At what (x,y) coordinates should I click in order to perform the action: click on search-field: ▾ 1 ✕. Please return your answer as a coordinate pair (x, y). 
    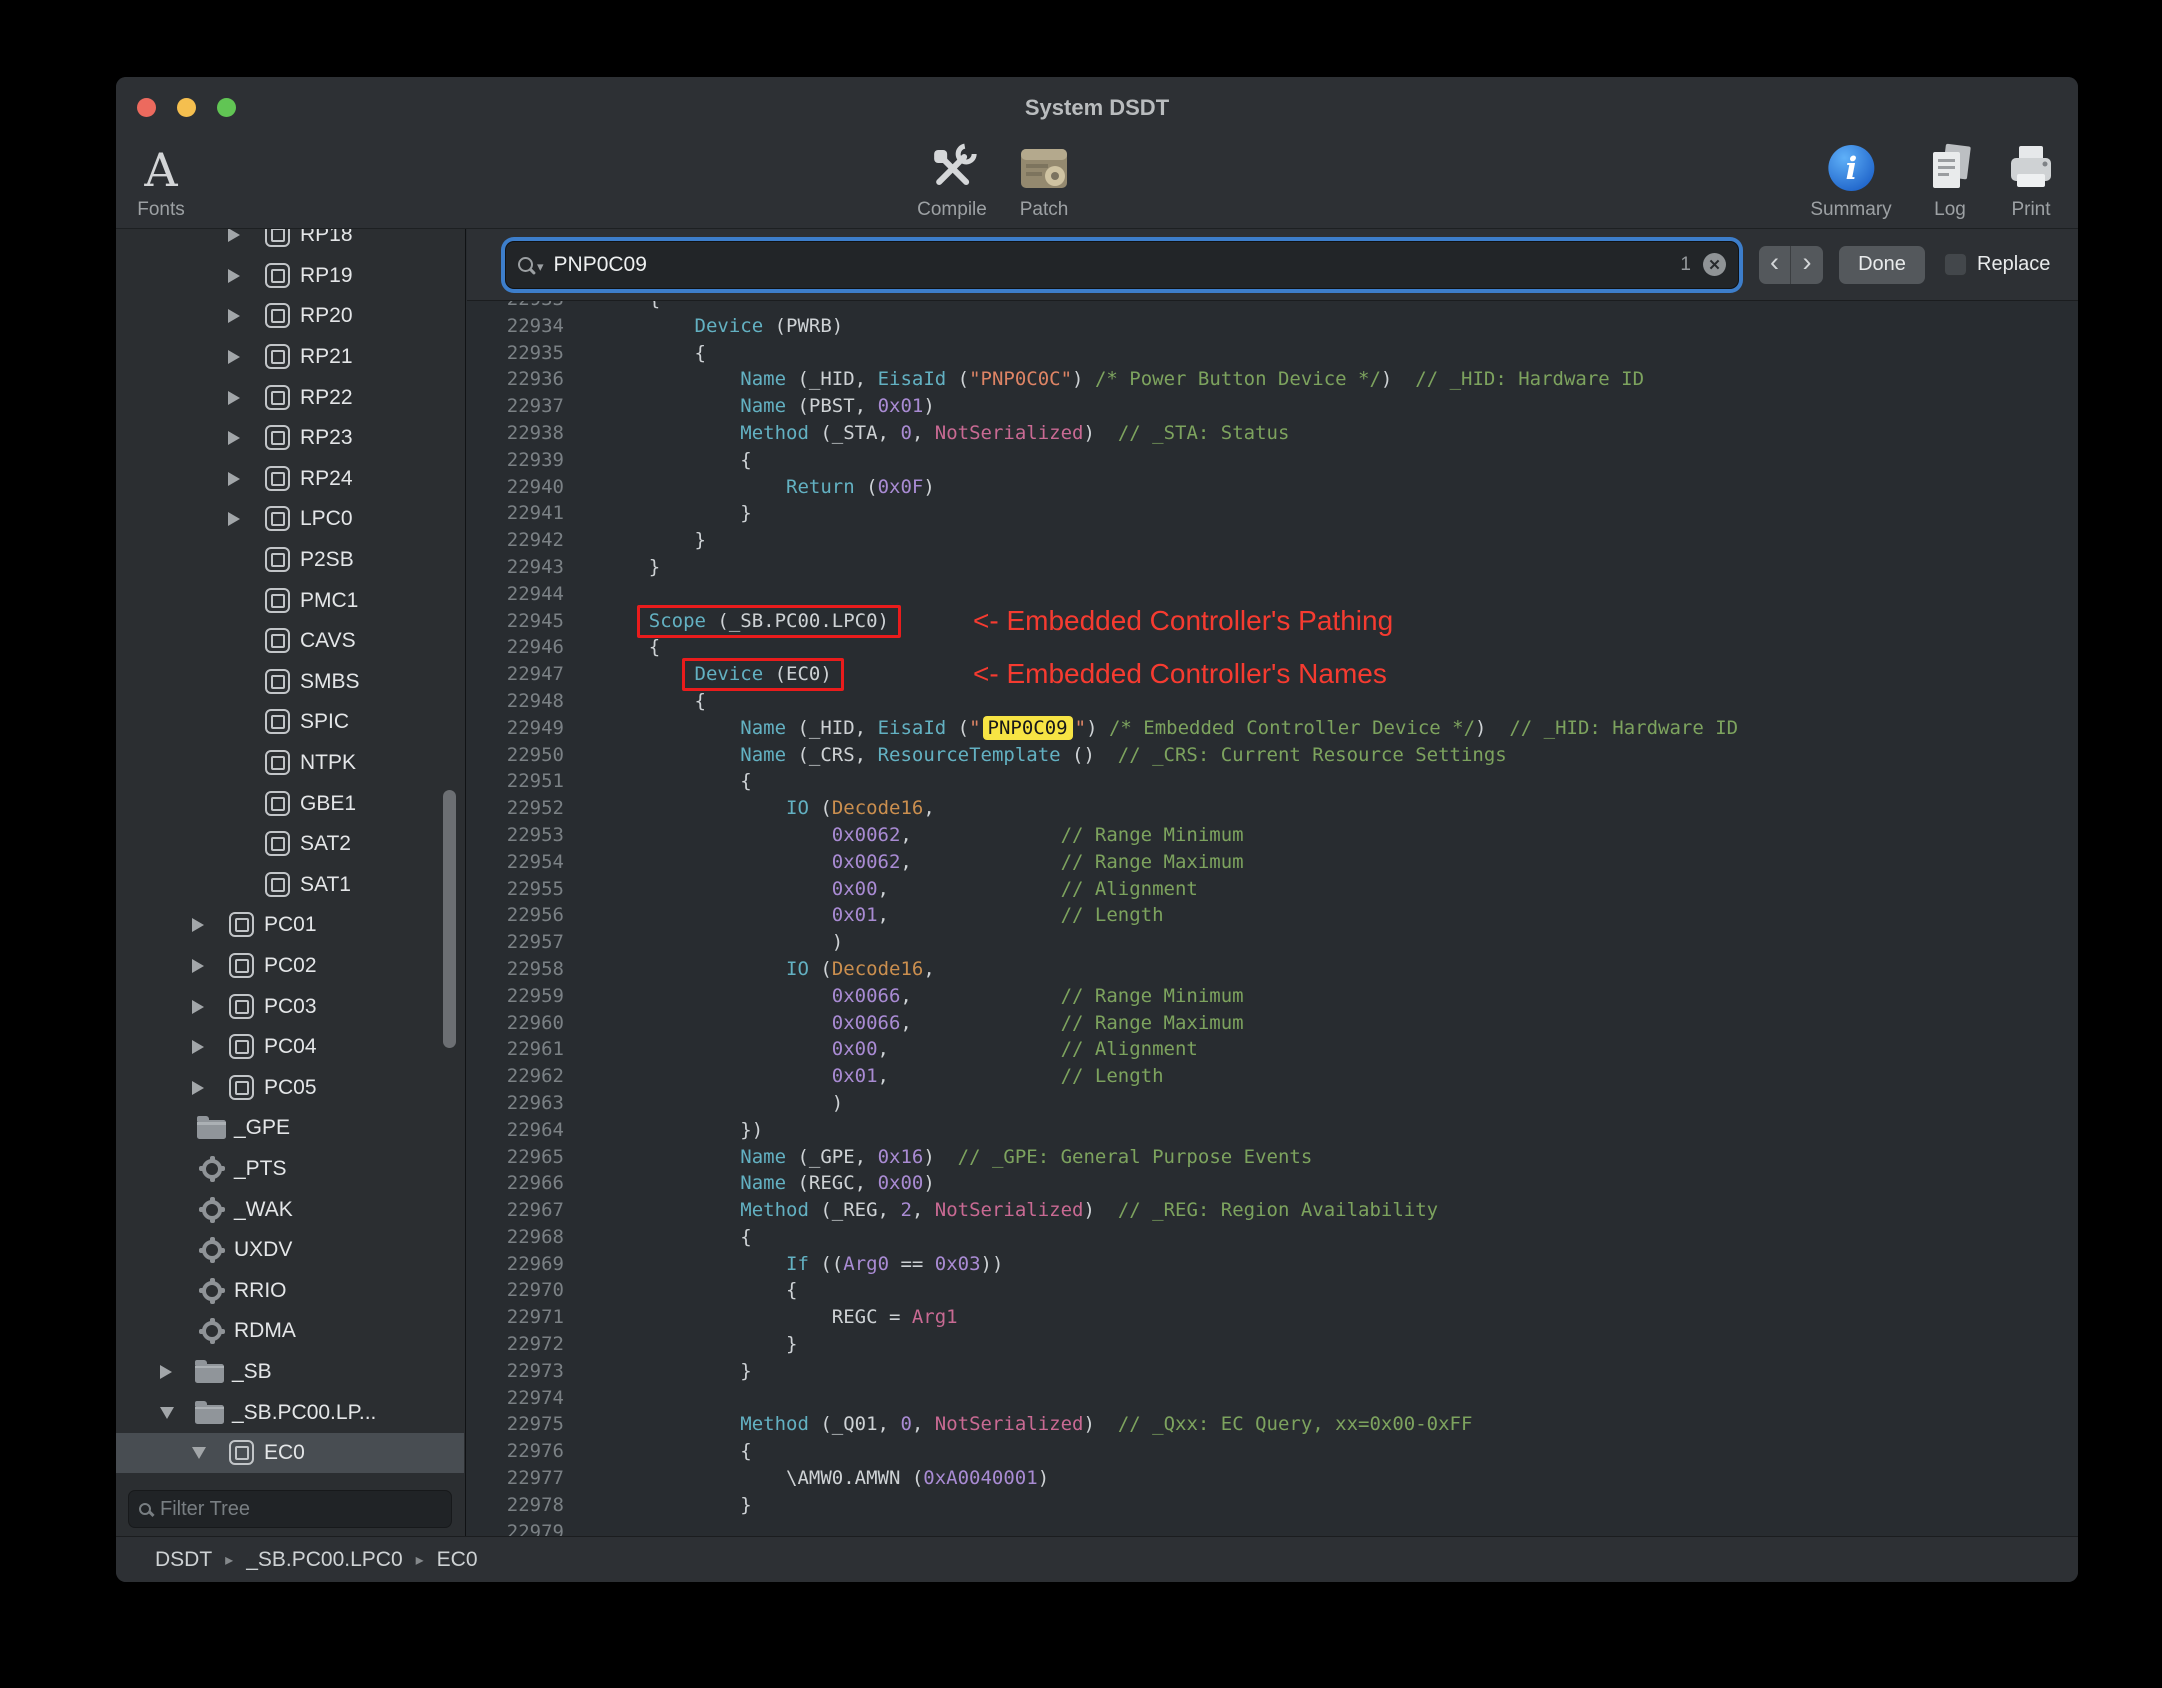
    Looking at the image, I should click on (1122, 264).